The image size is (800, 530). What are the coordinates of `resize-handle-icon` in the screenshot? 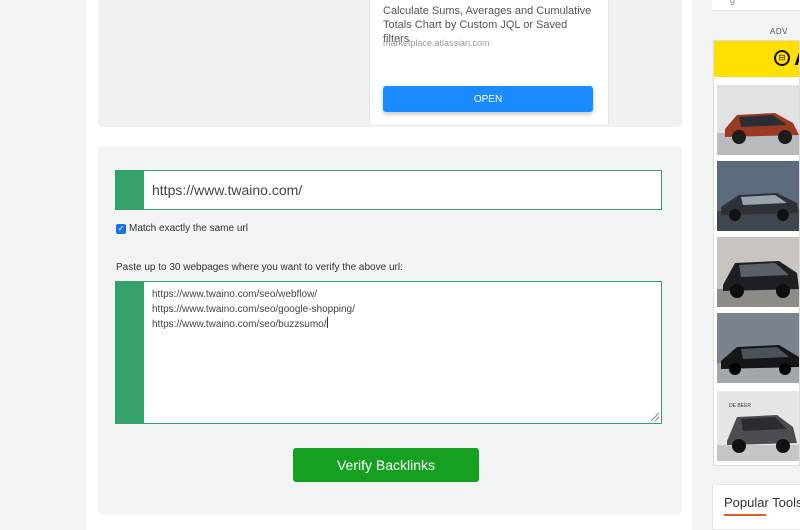 It's located at (655, 417).